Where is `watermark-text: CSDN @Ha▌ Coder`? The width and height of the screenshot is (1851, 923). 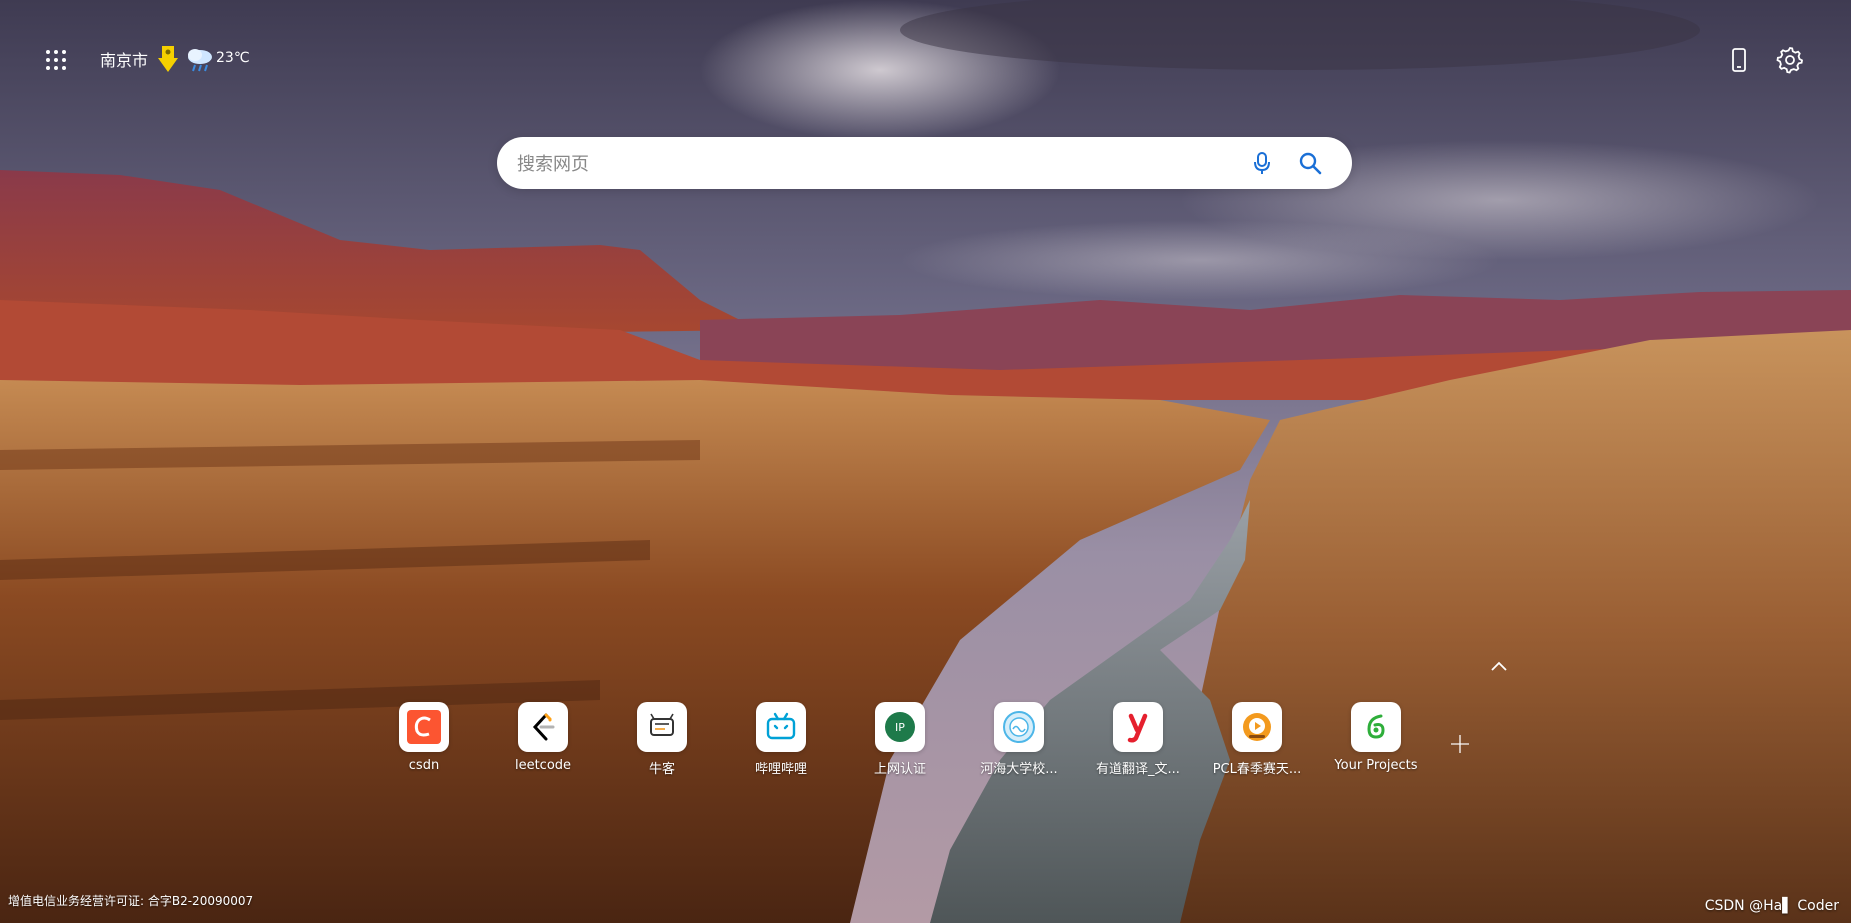 watermark-text: CSDN @Ha▌ Coder is located at coordinates (1771, 906).